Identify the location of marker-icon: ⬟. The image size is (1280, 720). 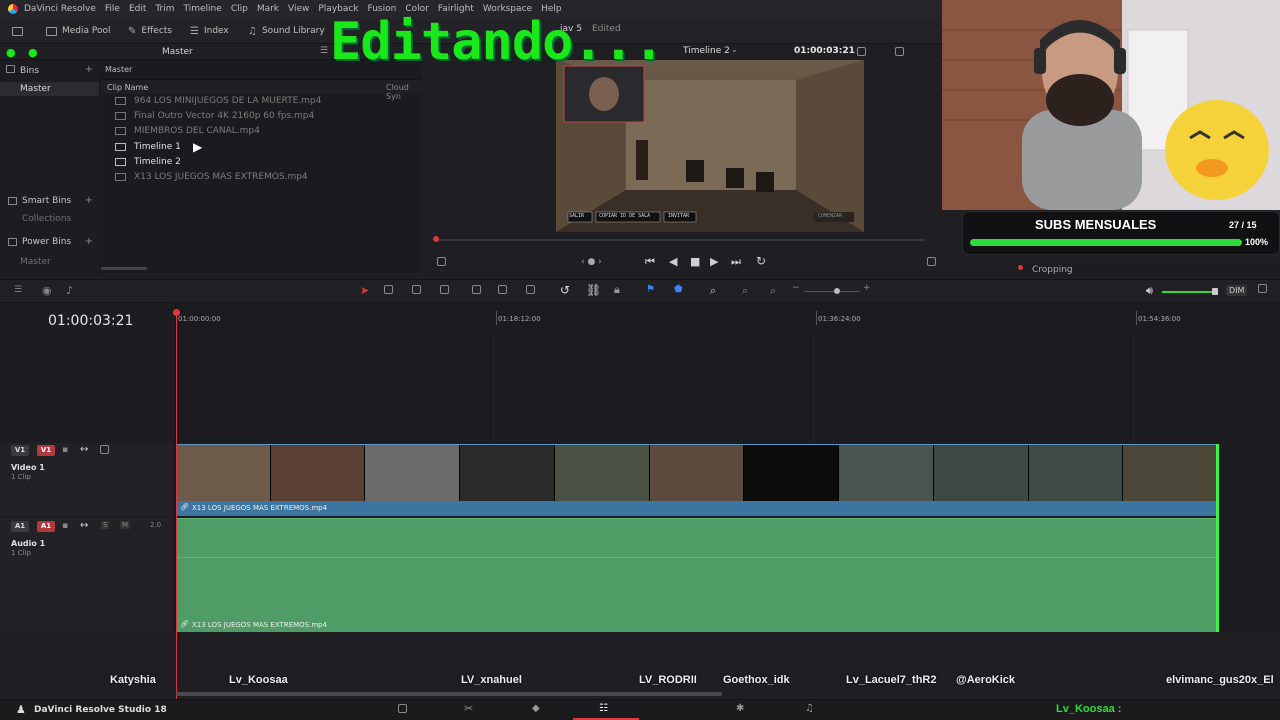
(678, 289).